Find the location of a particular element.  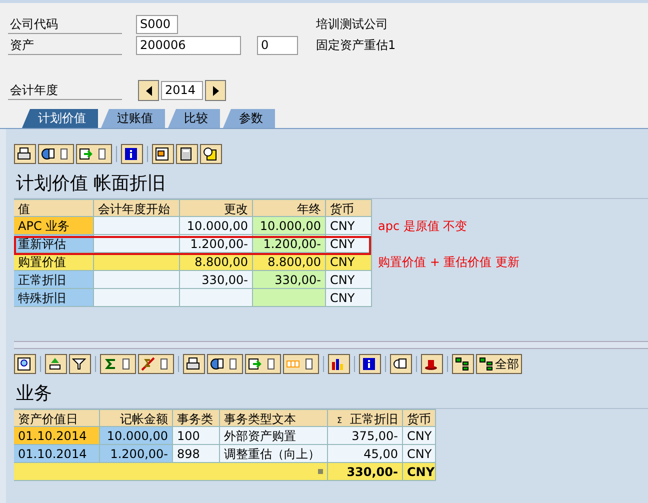

filter-icon is located at coordinates (79, 364).